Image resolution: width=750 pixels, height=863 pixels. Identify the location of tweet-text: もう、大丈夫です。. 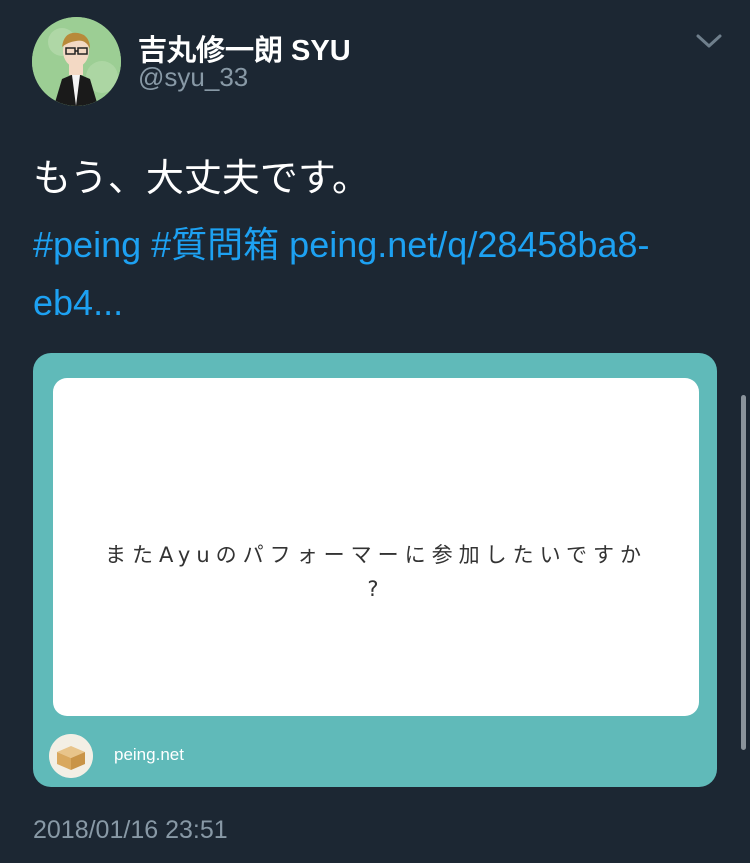
(202, 179).